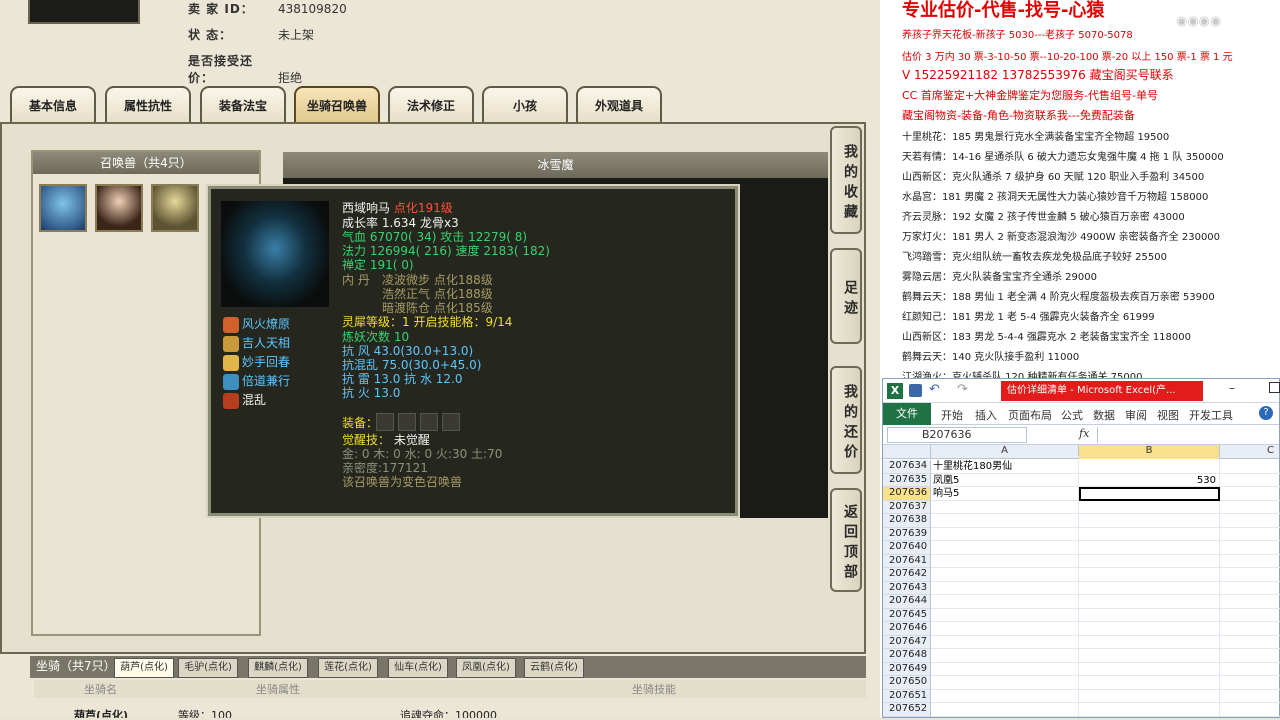  What do you see at coordinates (1005, 494) in the screenshot?
I see `cell-a: 响马5` at bounding box center [1005, 494].